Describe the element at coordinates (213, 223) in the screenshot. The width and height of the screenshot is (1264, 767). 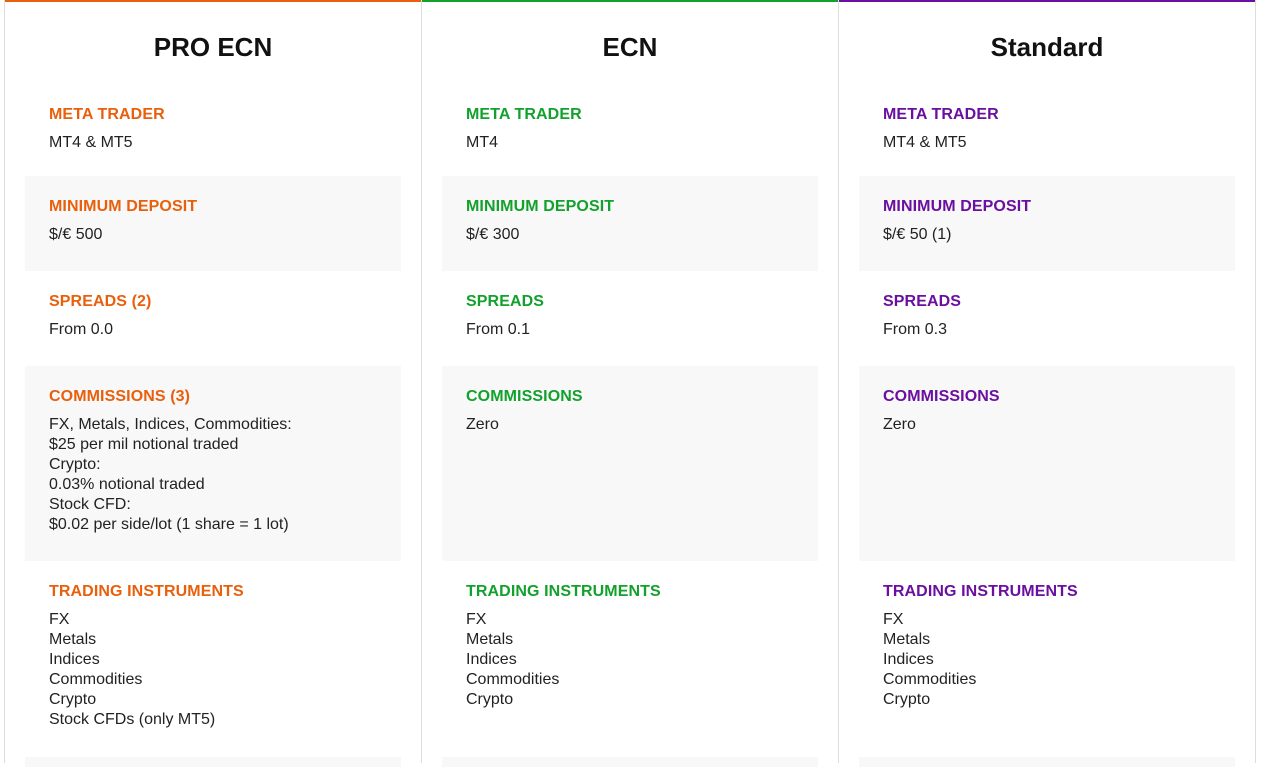
I see `minimum-deposit-section: MINIMUM DEPOSIT $/€ 500` at that location.